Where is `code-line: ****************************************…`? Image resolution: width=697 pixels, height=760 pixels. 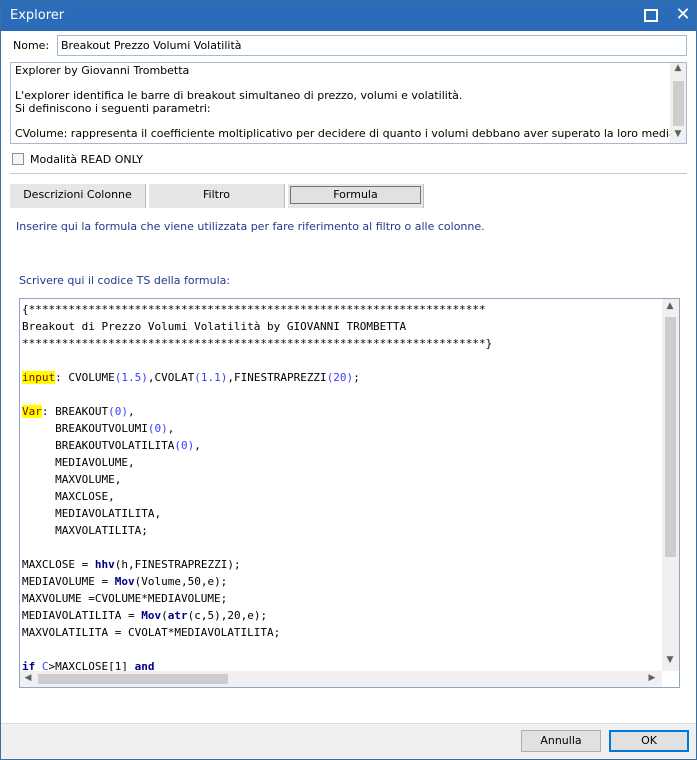
code-line: ****************************************… is located at coordinates (257, 343).